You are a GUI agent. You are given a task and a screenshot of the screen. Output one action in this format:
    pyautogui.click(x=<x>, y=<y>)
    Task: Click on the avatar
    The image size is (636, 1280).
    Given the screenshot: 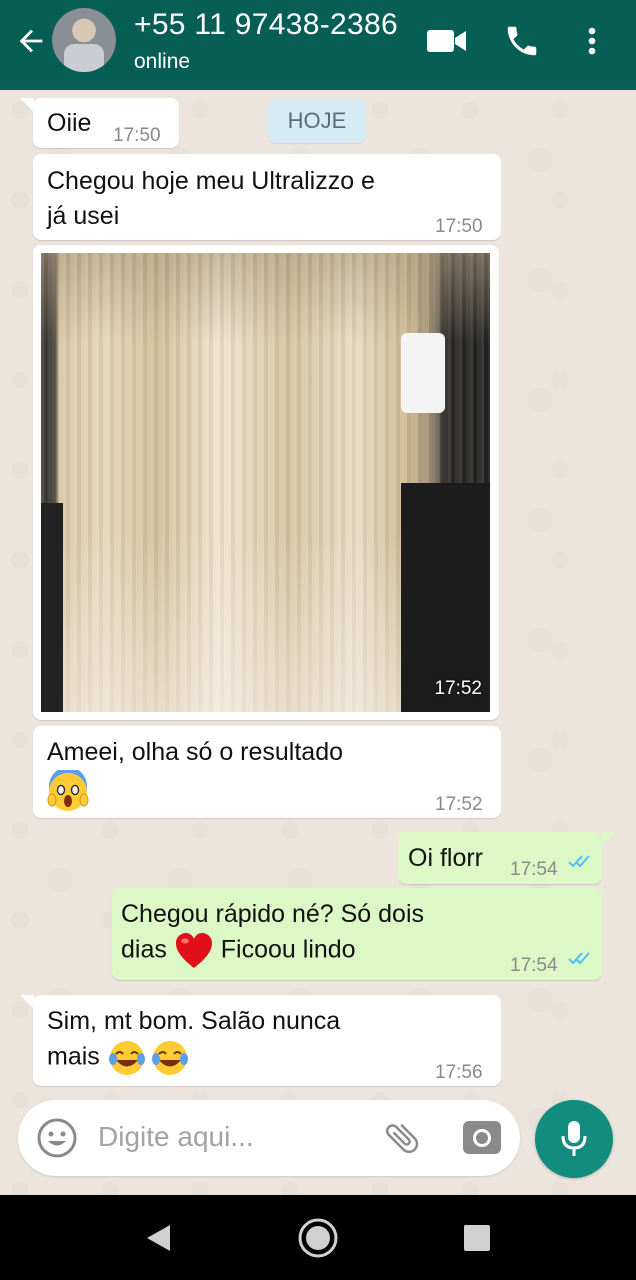 What is the action you would take?
    pyautogui.click(x=84, y=40)
    